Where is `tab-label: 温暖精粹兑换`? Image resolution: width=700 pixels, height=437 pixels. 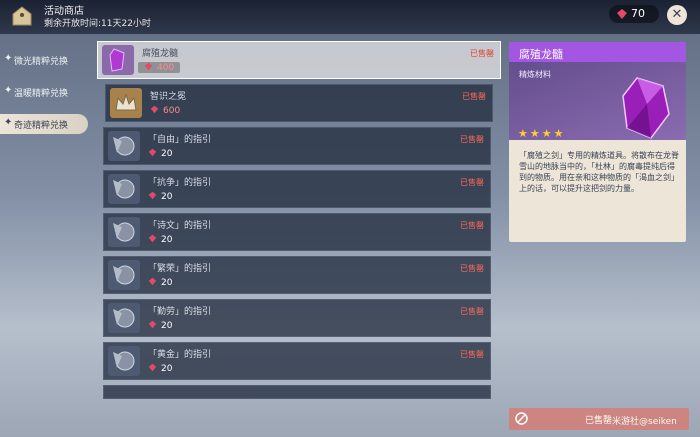
tab-label: 温暖精粹兑换 is located at coordinates (41, 94).